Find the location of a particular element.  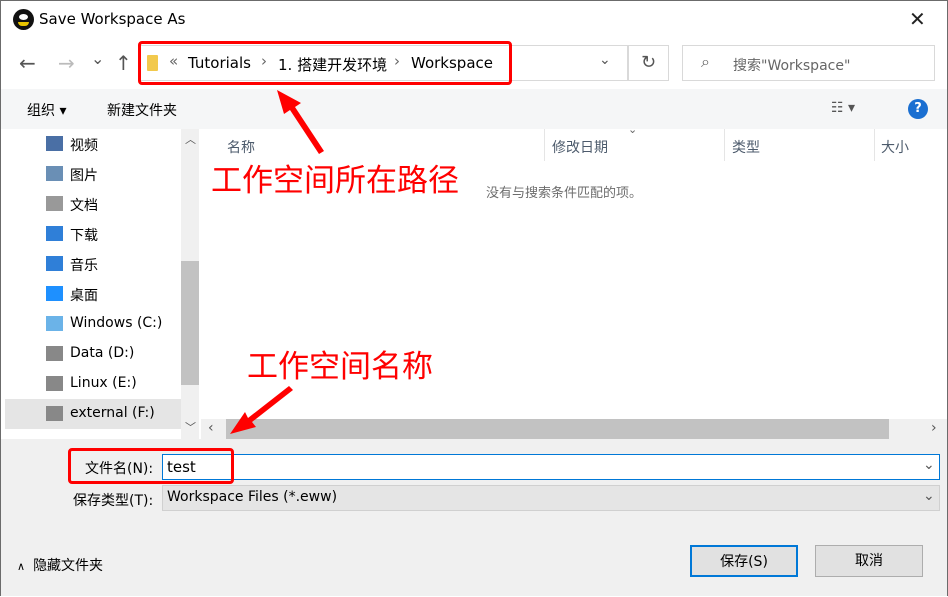

arrow-to-filename is located at coordinates (261, 410).